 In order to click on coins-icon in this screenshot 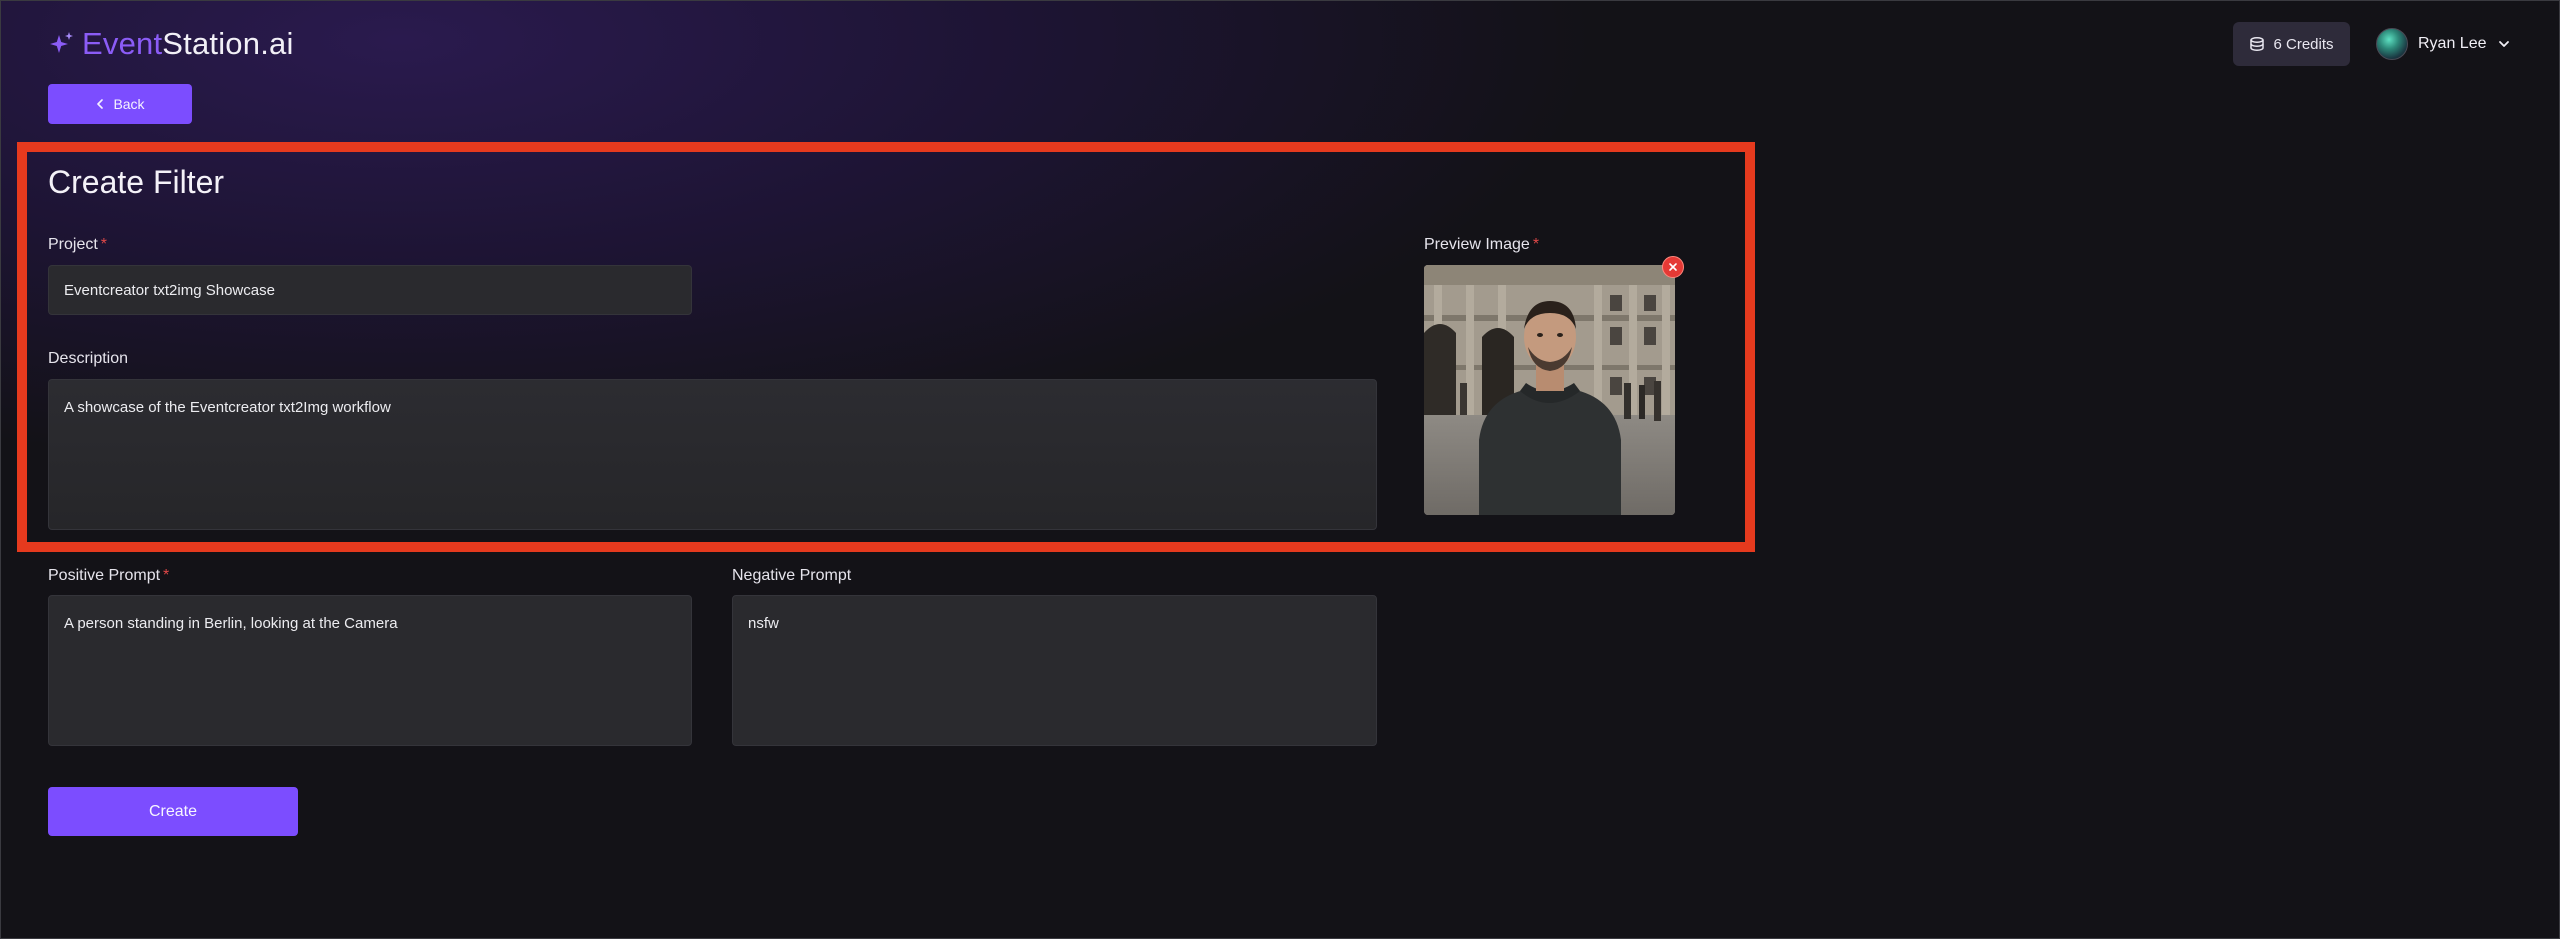, I will do `click(2257, 44)`.